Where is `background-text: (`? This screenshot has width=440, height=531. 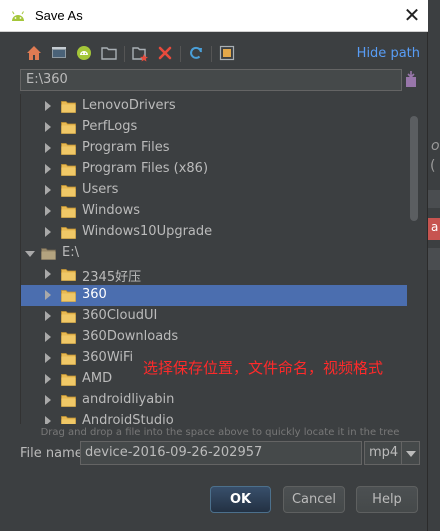
background-text: ( is located at coordinates (433, 166).